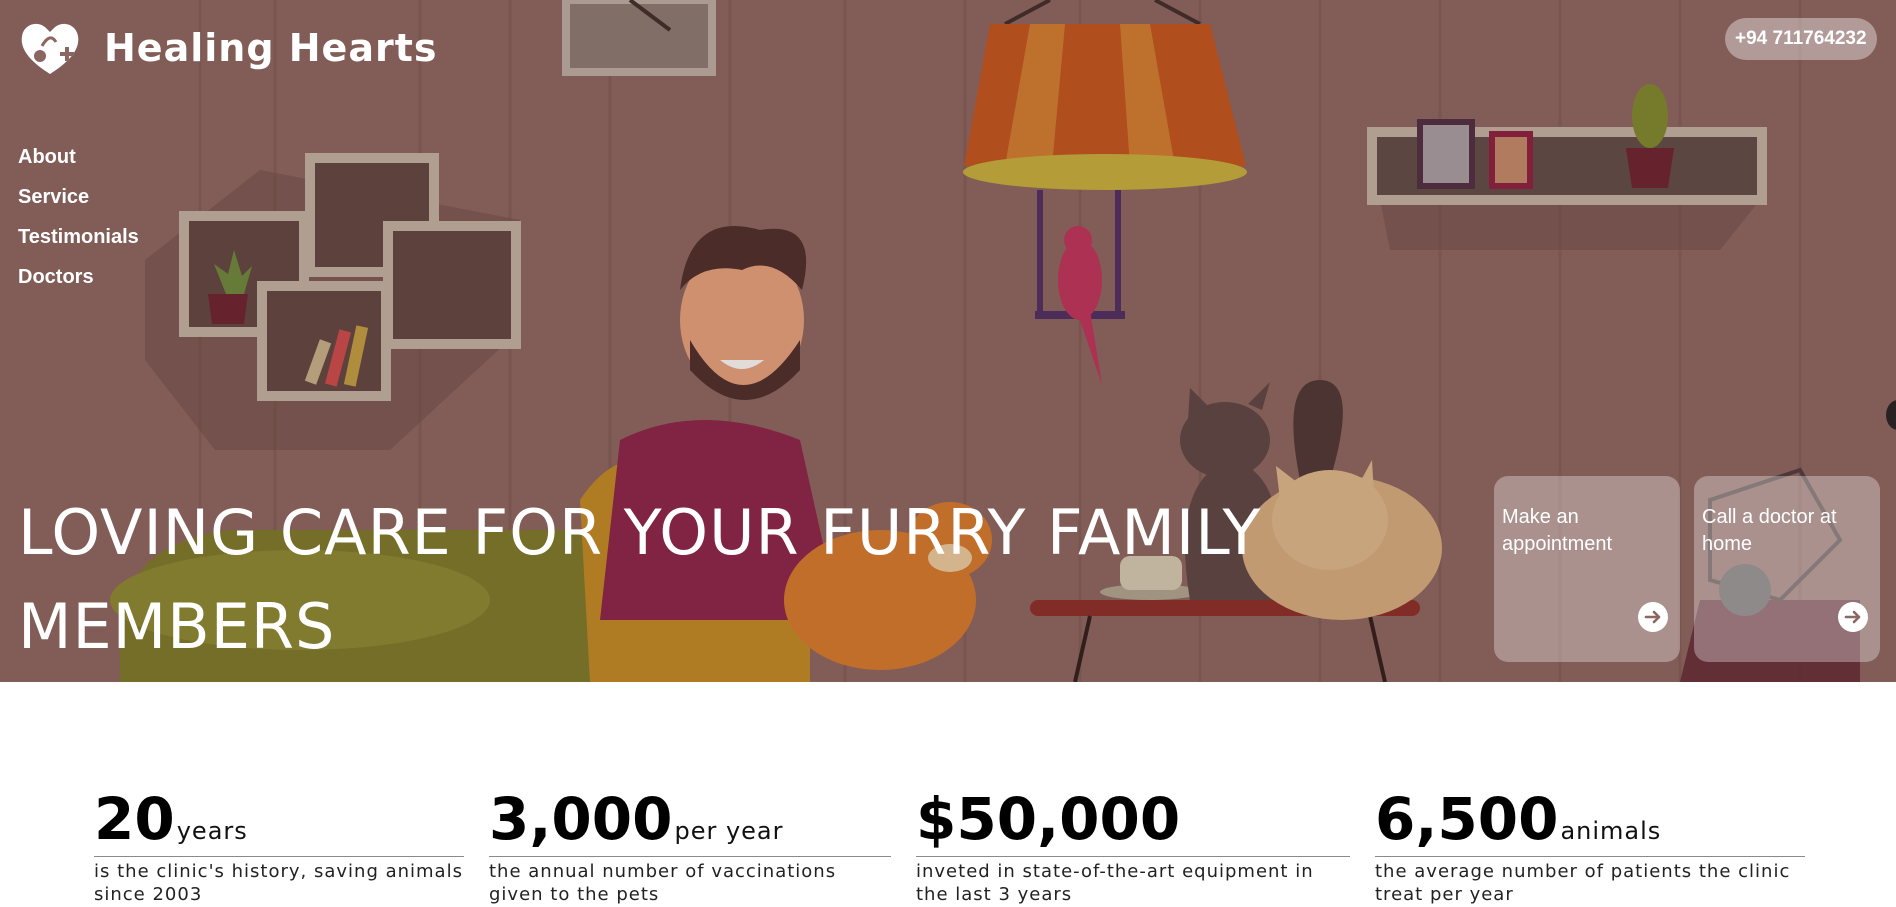  I want to click on card-label: Make an appointment, so click(1557, 530).